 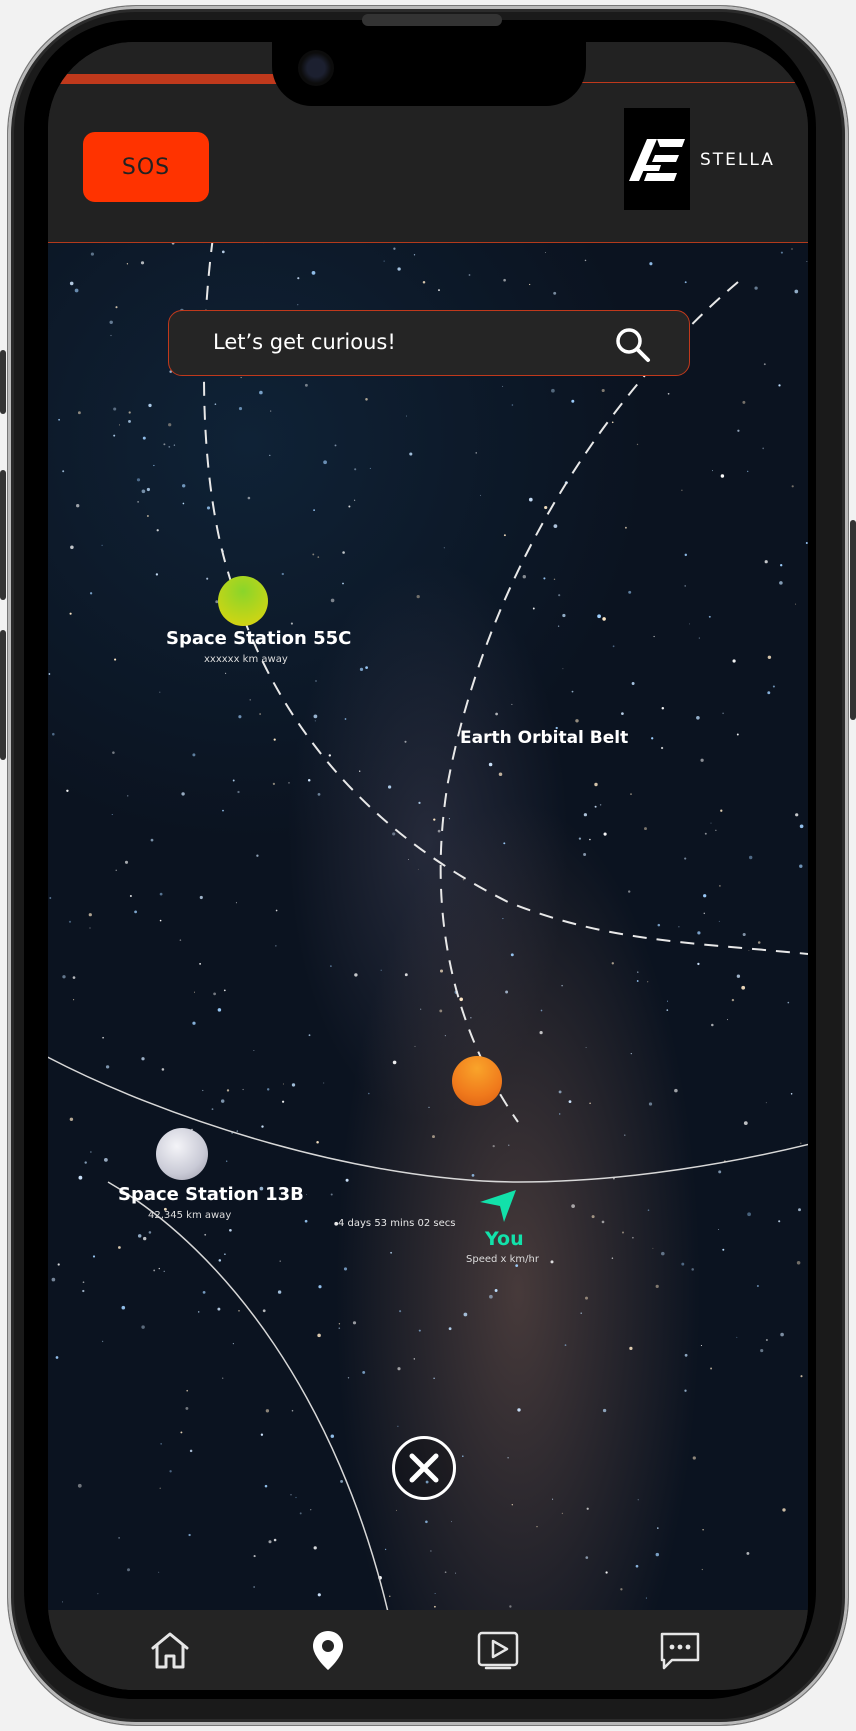 What do you see at coordinates (146, 167) in the screenshot?
I see `sos-button: SOS` at bounding box center [146, 167].